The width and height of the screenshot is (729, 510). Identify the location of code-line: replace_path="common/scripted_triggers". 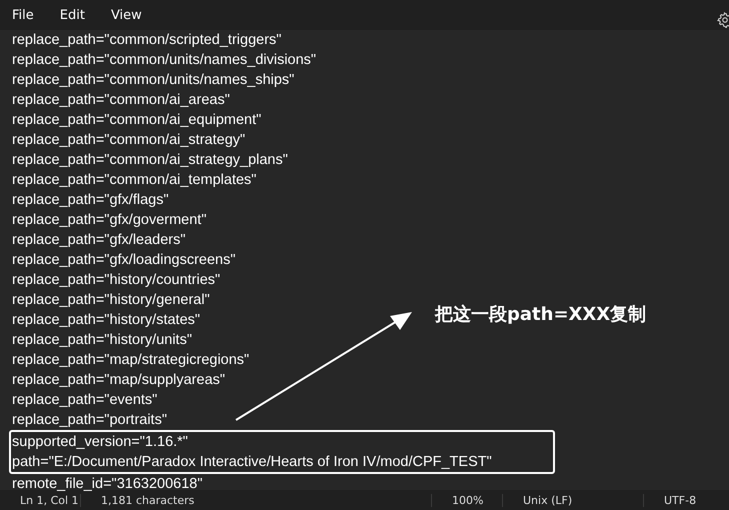
(147, 40).